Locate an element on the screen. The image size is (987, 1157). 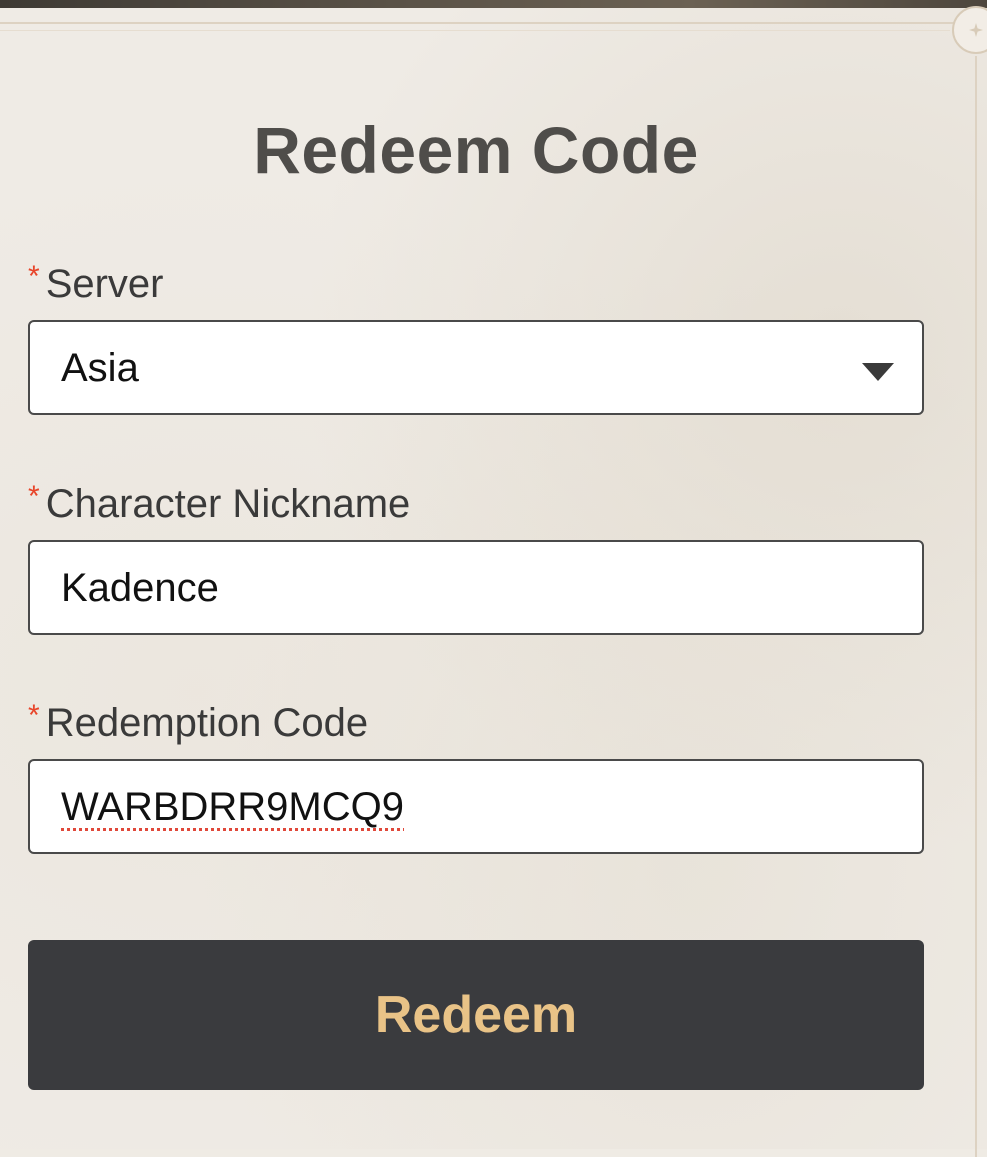
code-label-text: Redemption Code is located at coordinates (207, 723).